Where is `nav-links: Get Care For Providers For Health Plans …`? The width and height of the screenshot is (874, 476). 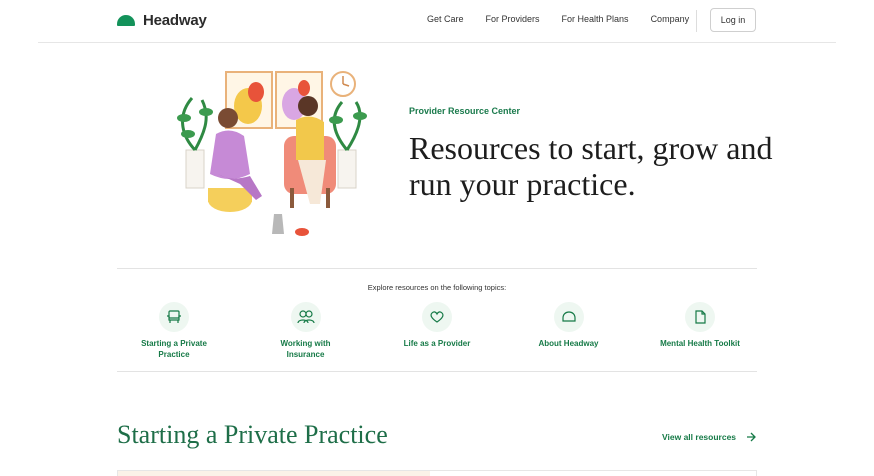
nav-links: Get Care For Providers For Health Plans … is located at coordinates (558, 19).